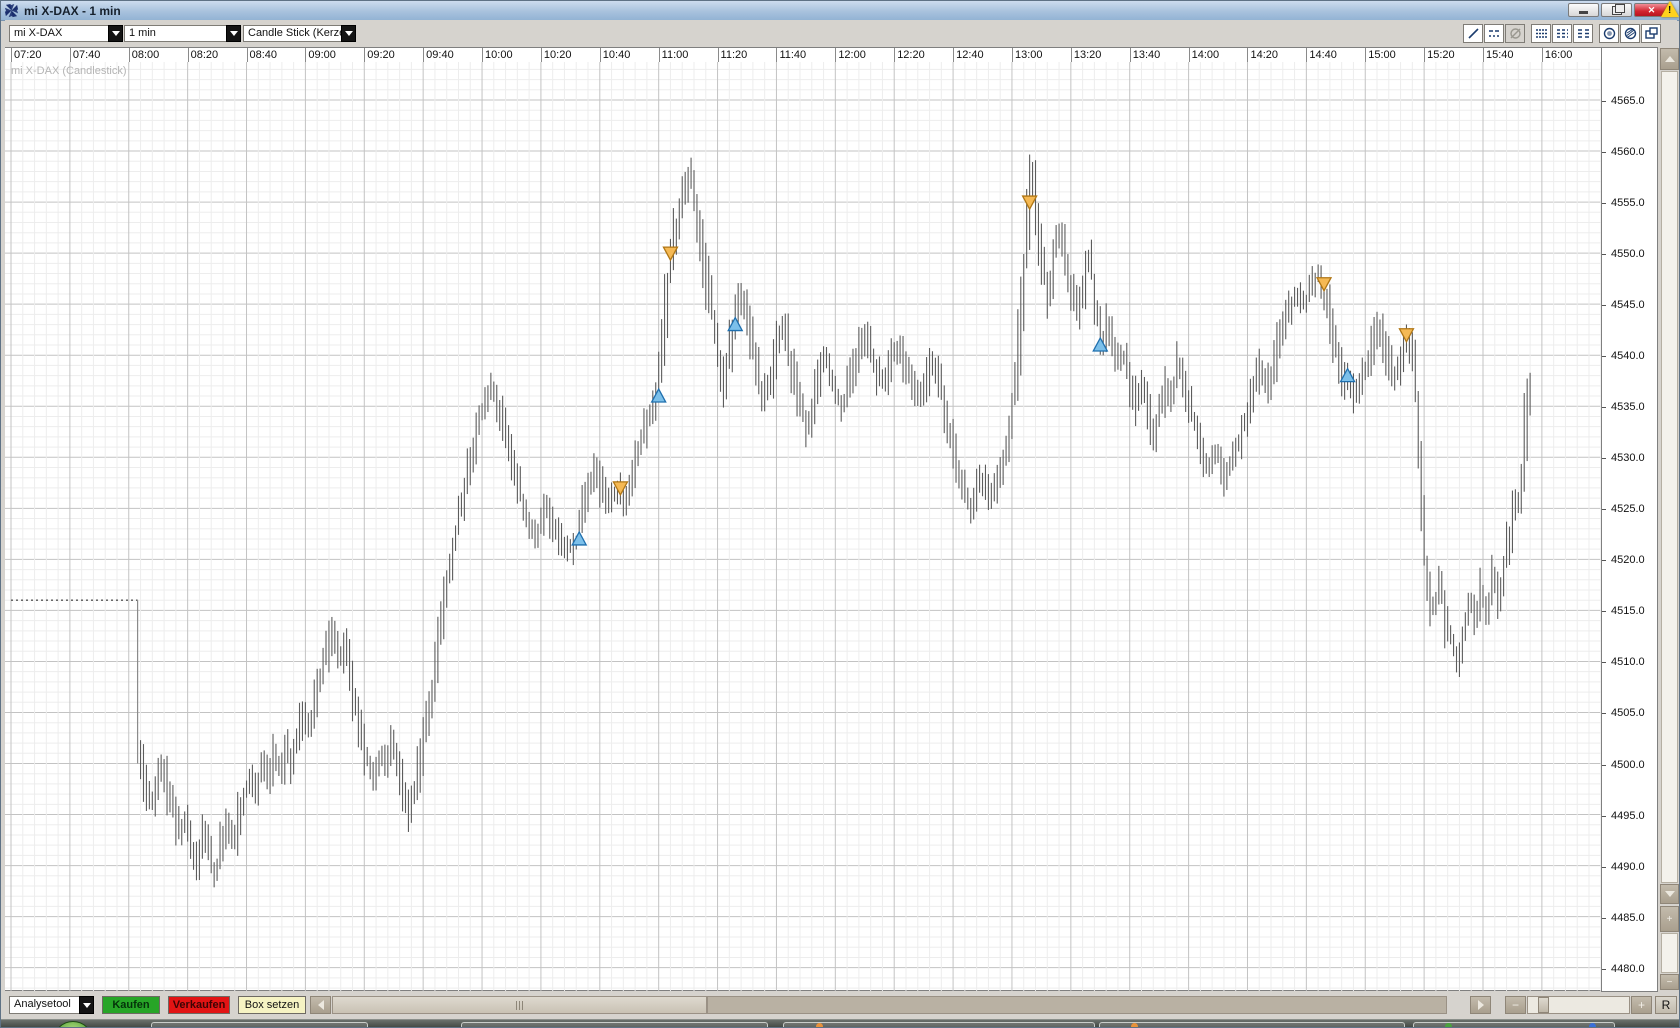 The height and width of the screenshot is (1028, 1680). I want to click on time-axis-label: 12:20, so click(911, 55).